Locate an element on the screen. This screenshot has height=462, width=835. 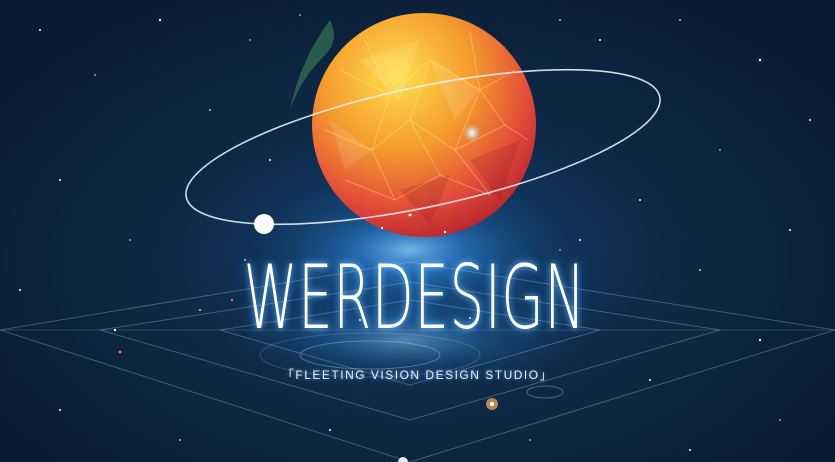
planet-icon is located at coordinates (424, 125).